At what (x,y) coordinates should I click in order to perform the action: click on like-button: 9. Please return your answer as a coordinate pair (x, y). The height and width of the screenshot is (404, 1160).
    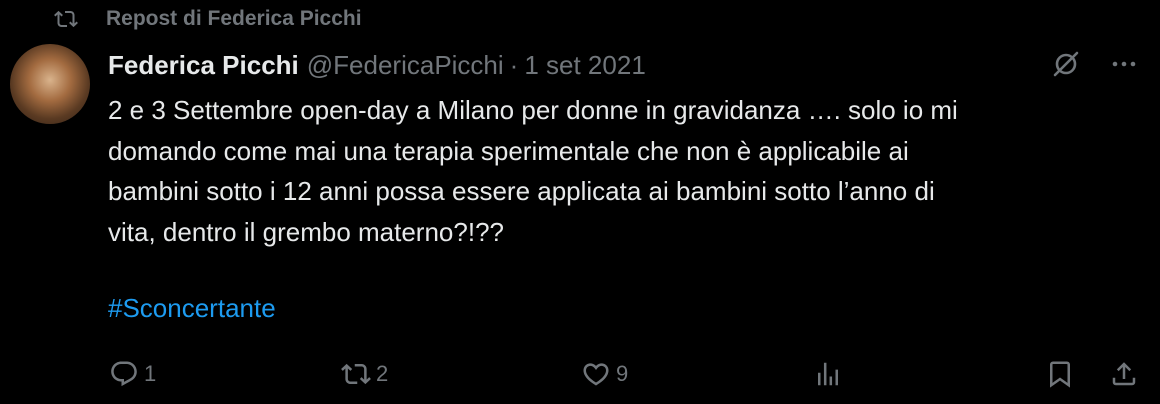
    Looking at the image, I should click on (604, 374).